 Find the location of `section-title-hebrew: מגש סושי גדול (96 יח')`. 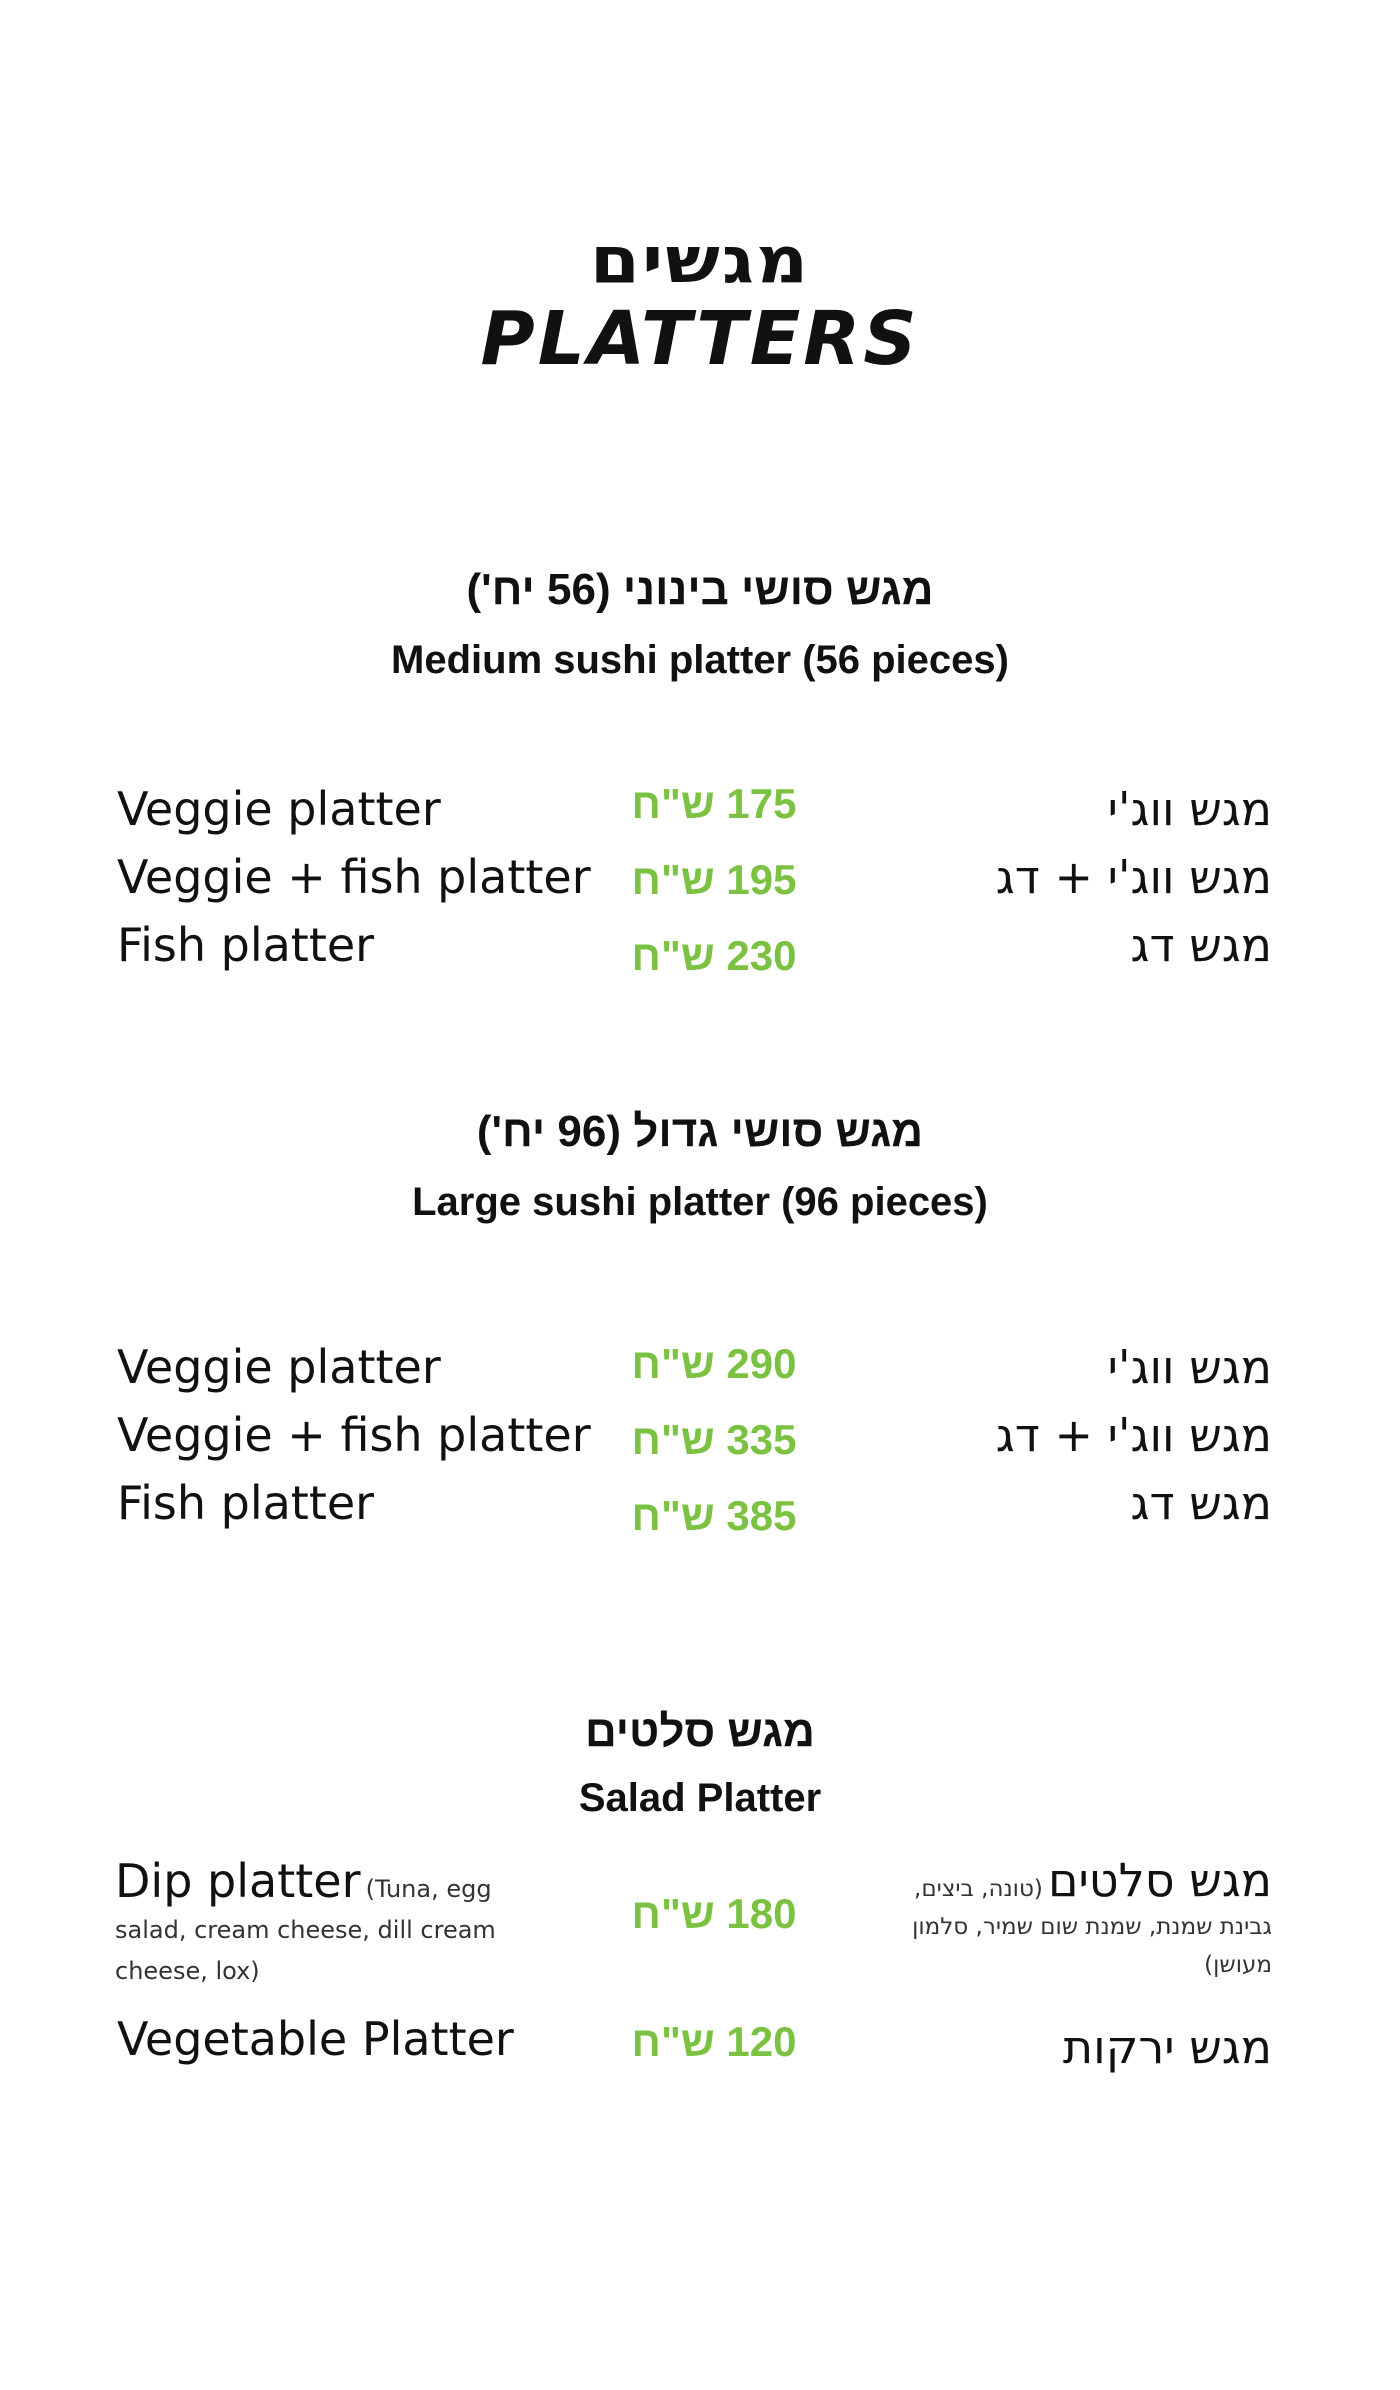

section-title-hebrew: מגש סושי גדול (96 יח') is located at coordinates (700, 1131).